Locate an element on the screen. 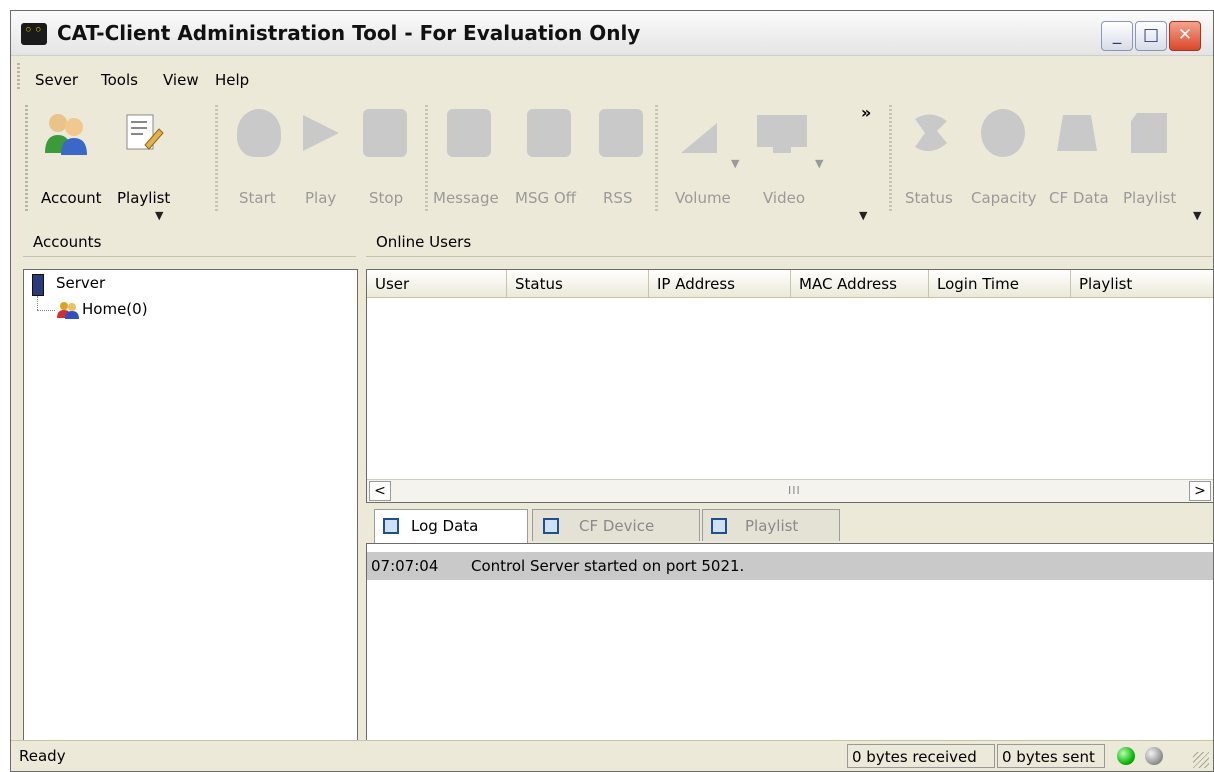 The height and width of the screenshot is (772, 1214). accounts-header: Accounts is located at coordinates (189, 242).